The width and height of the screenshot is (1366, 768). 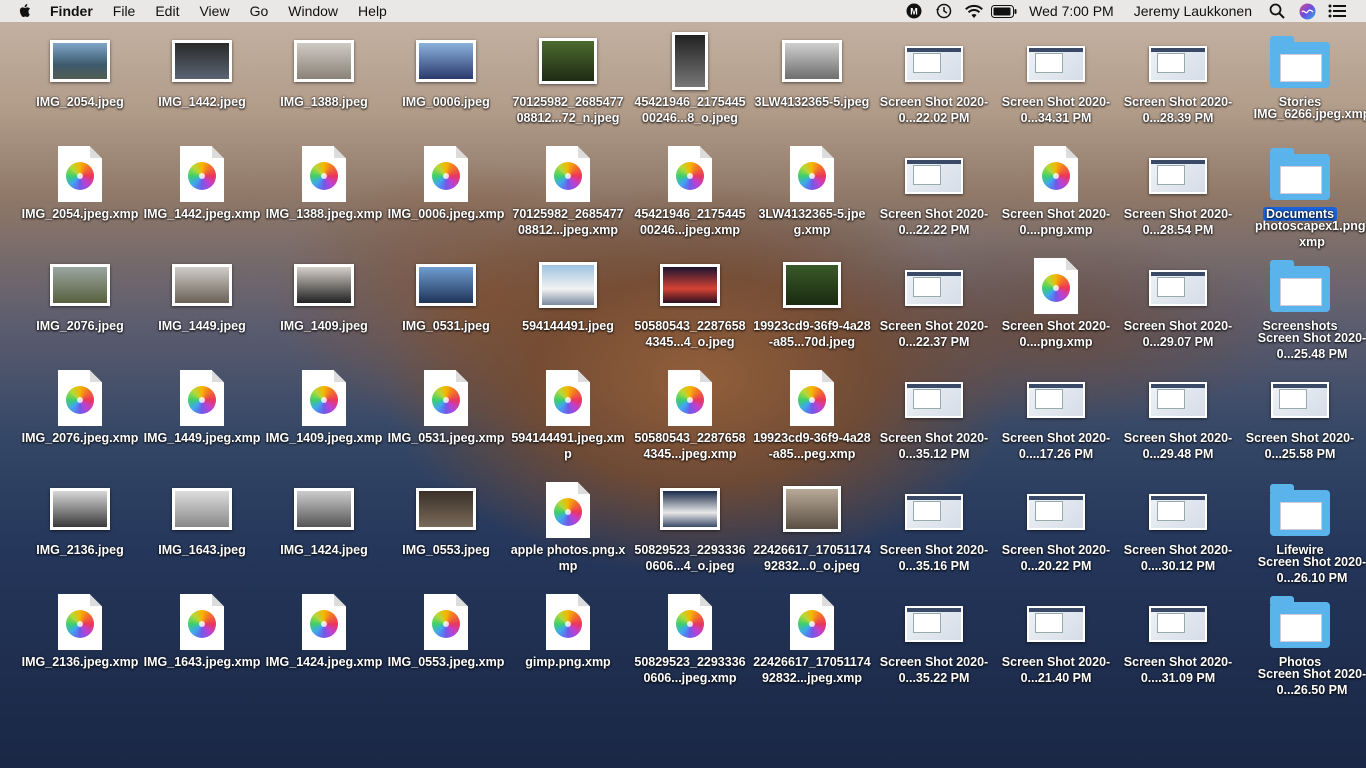 What do you see at coordinates (313, 11) in the screenshot?
I see `menu-window: Window` at bounding box center [313, 11].